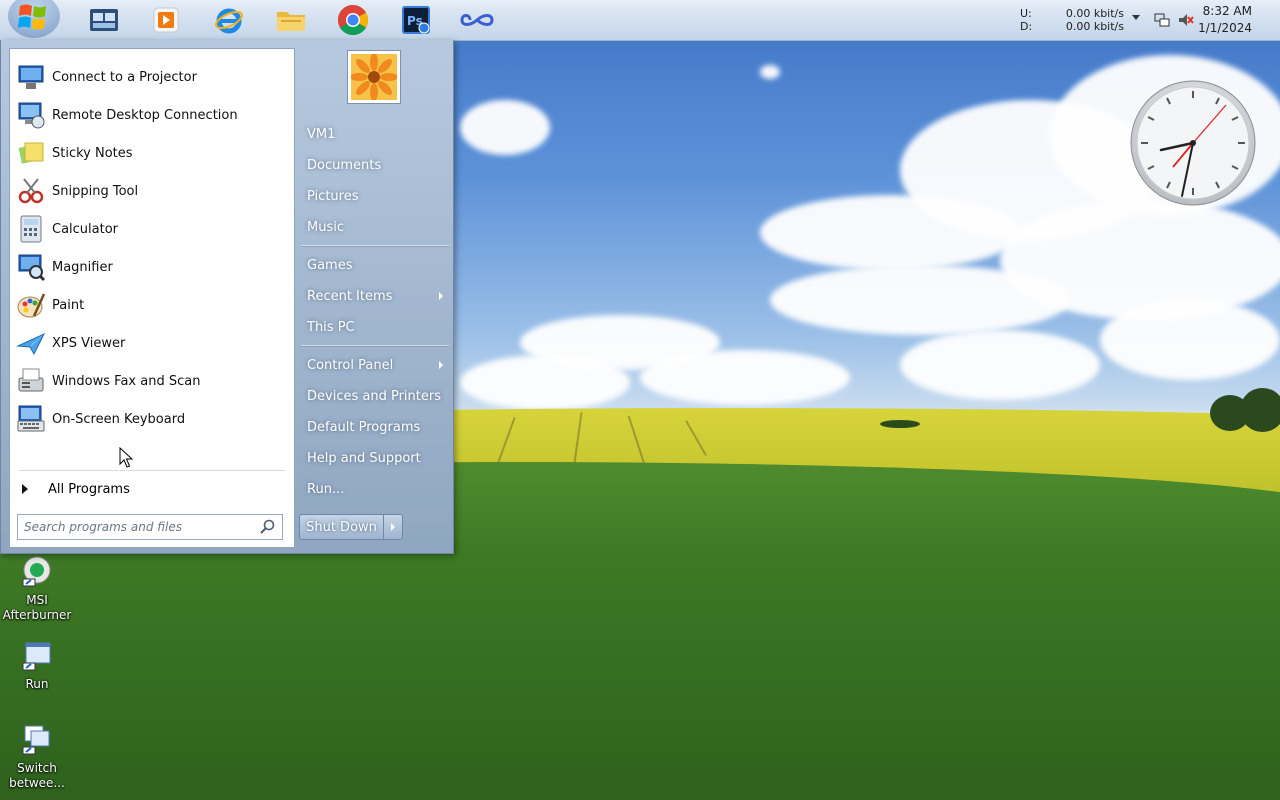  Describe the element at coordinates (341, 527) in the screenshot. I see `shutdown-button: Shut Down` at that location.